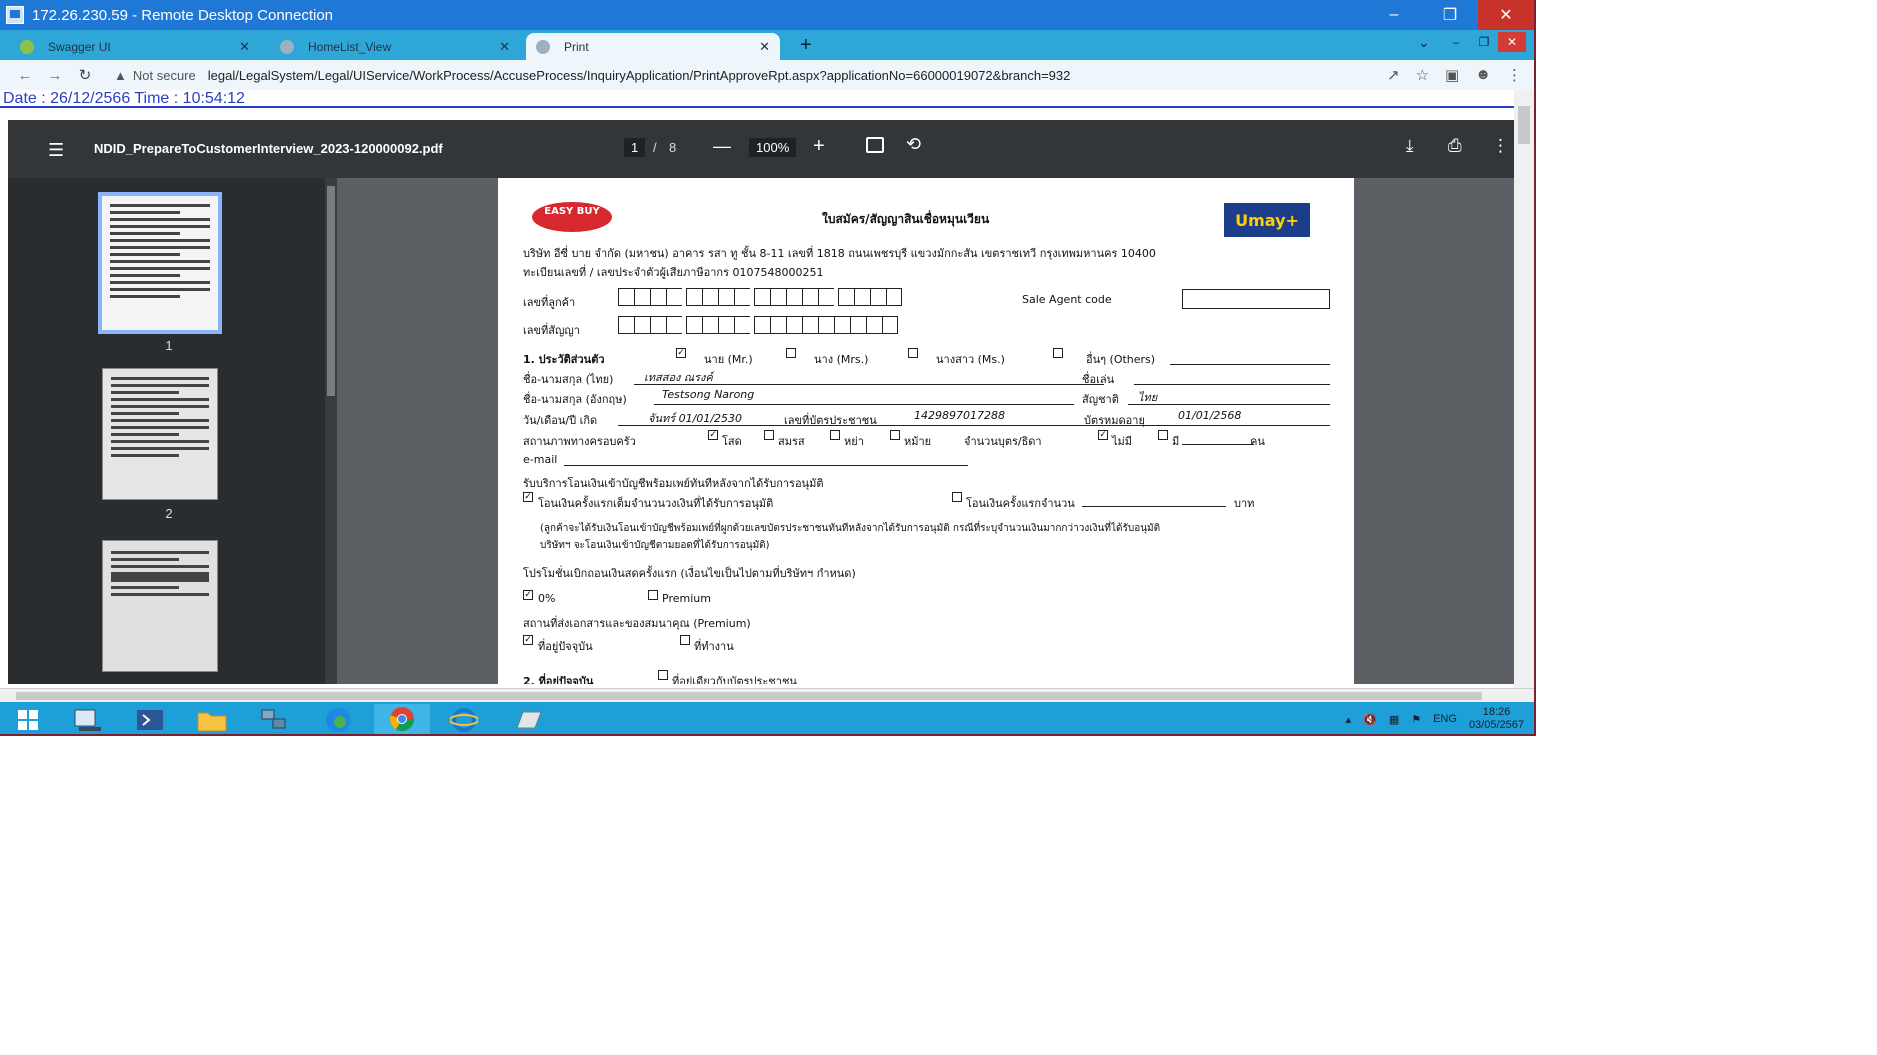 The width and height of the screenshot is (1877, 1055). Describe the element at coordinates (653, 46) in the screenshot. I see `tab-print: Print ✕` at that location.